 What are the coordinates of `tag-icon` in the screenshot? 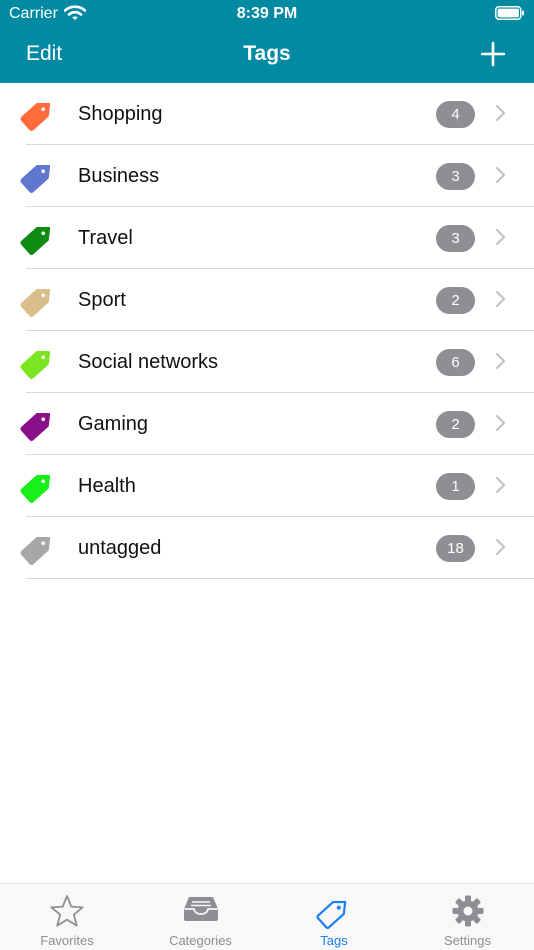 It's located at (331, 915).